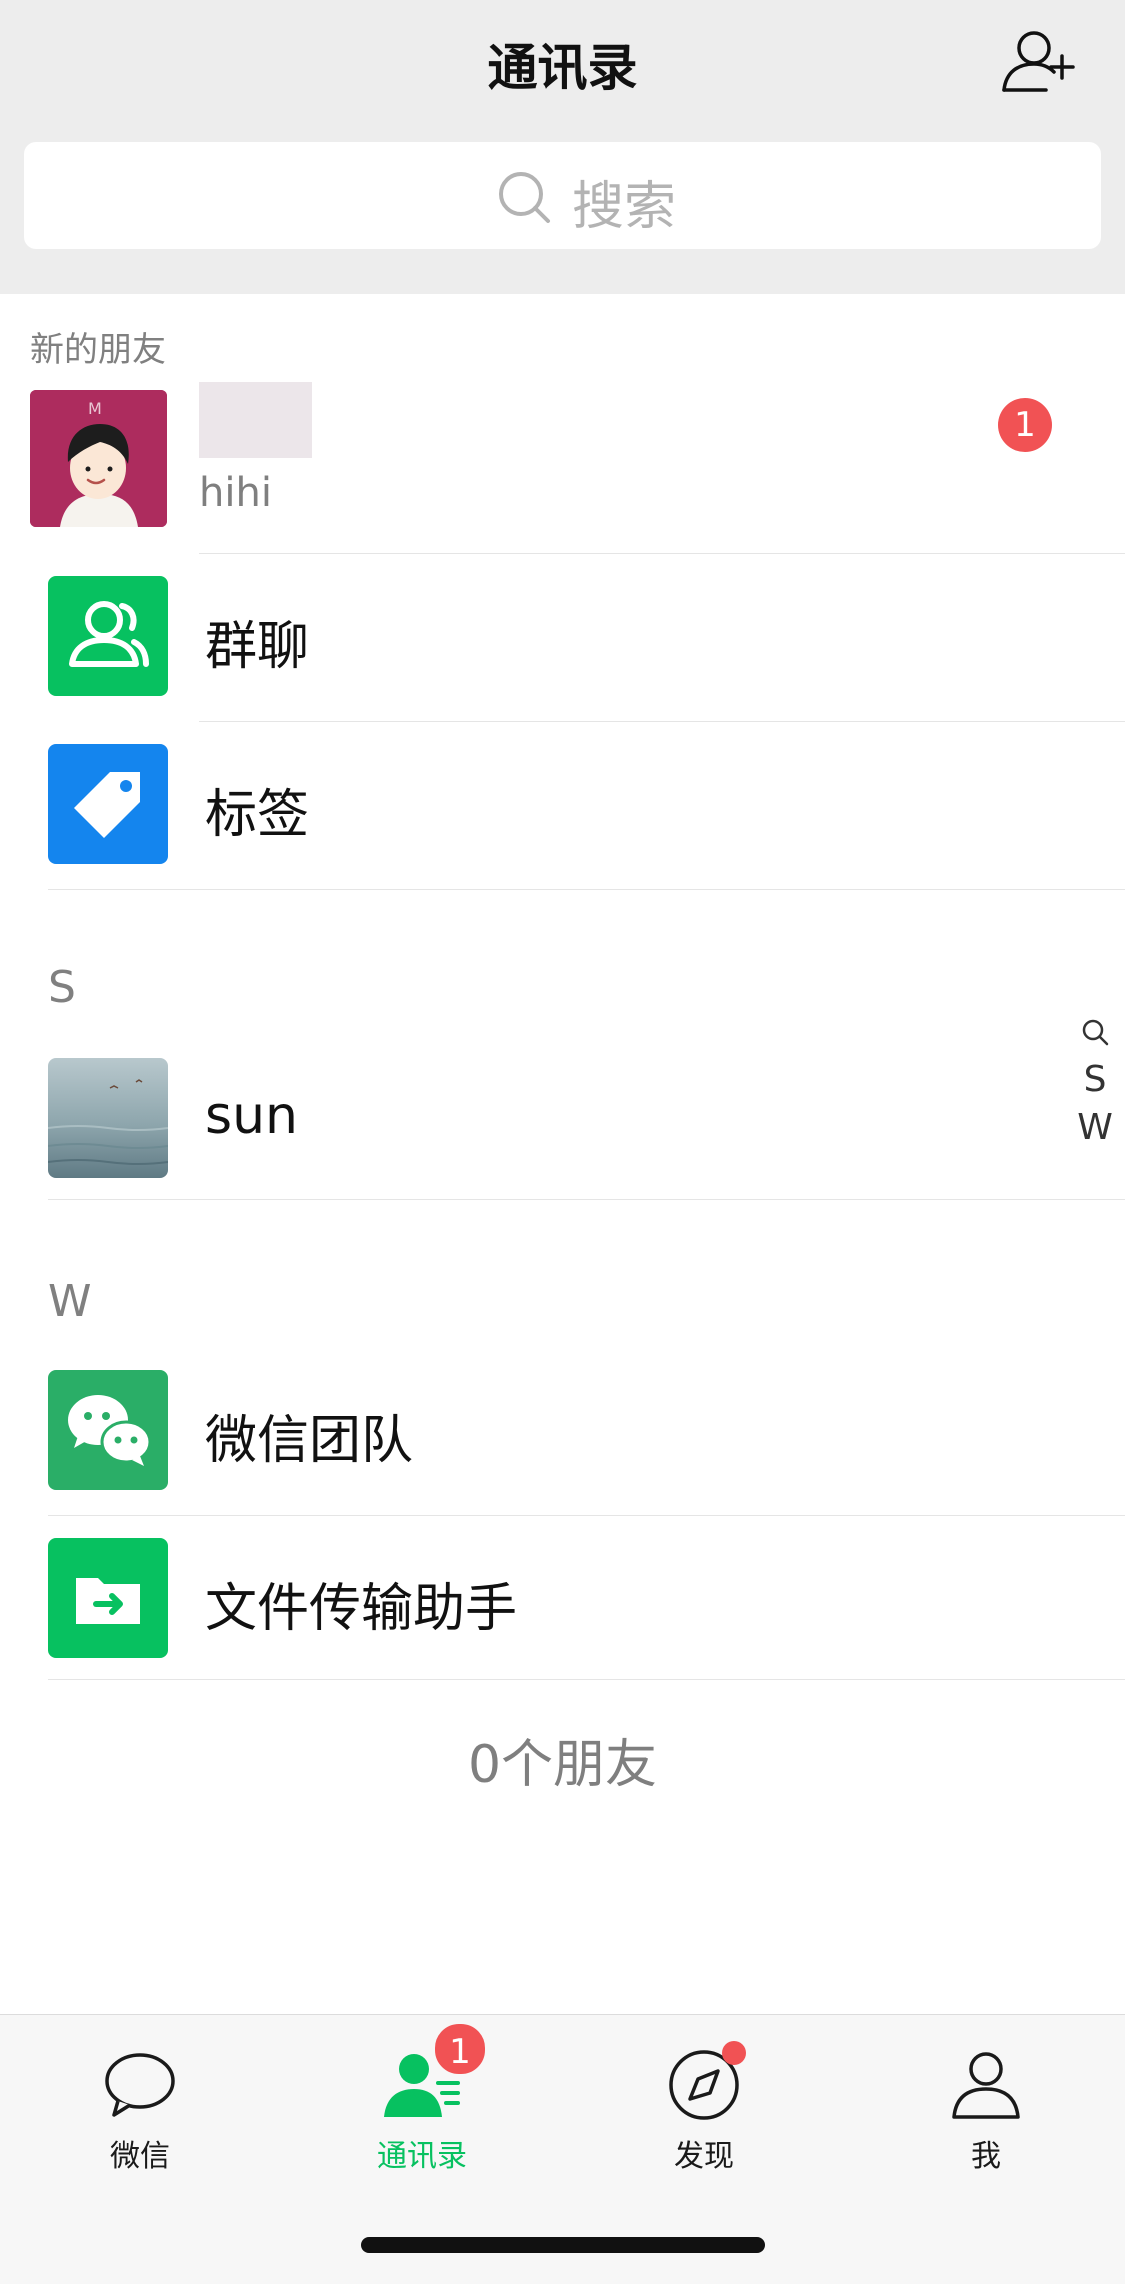 The height and width of the screenshot is (2284, 1125). Describe the element at coordinates (98, 350) in the screenshot. I see `new-friends-caption: 新的朋友` at that location.